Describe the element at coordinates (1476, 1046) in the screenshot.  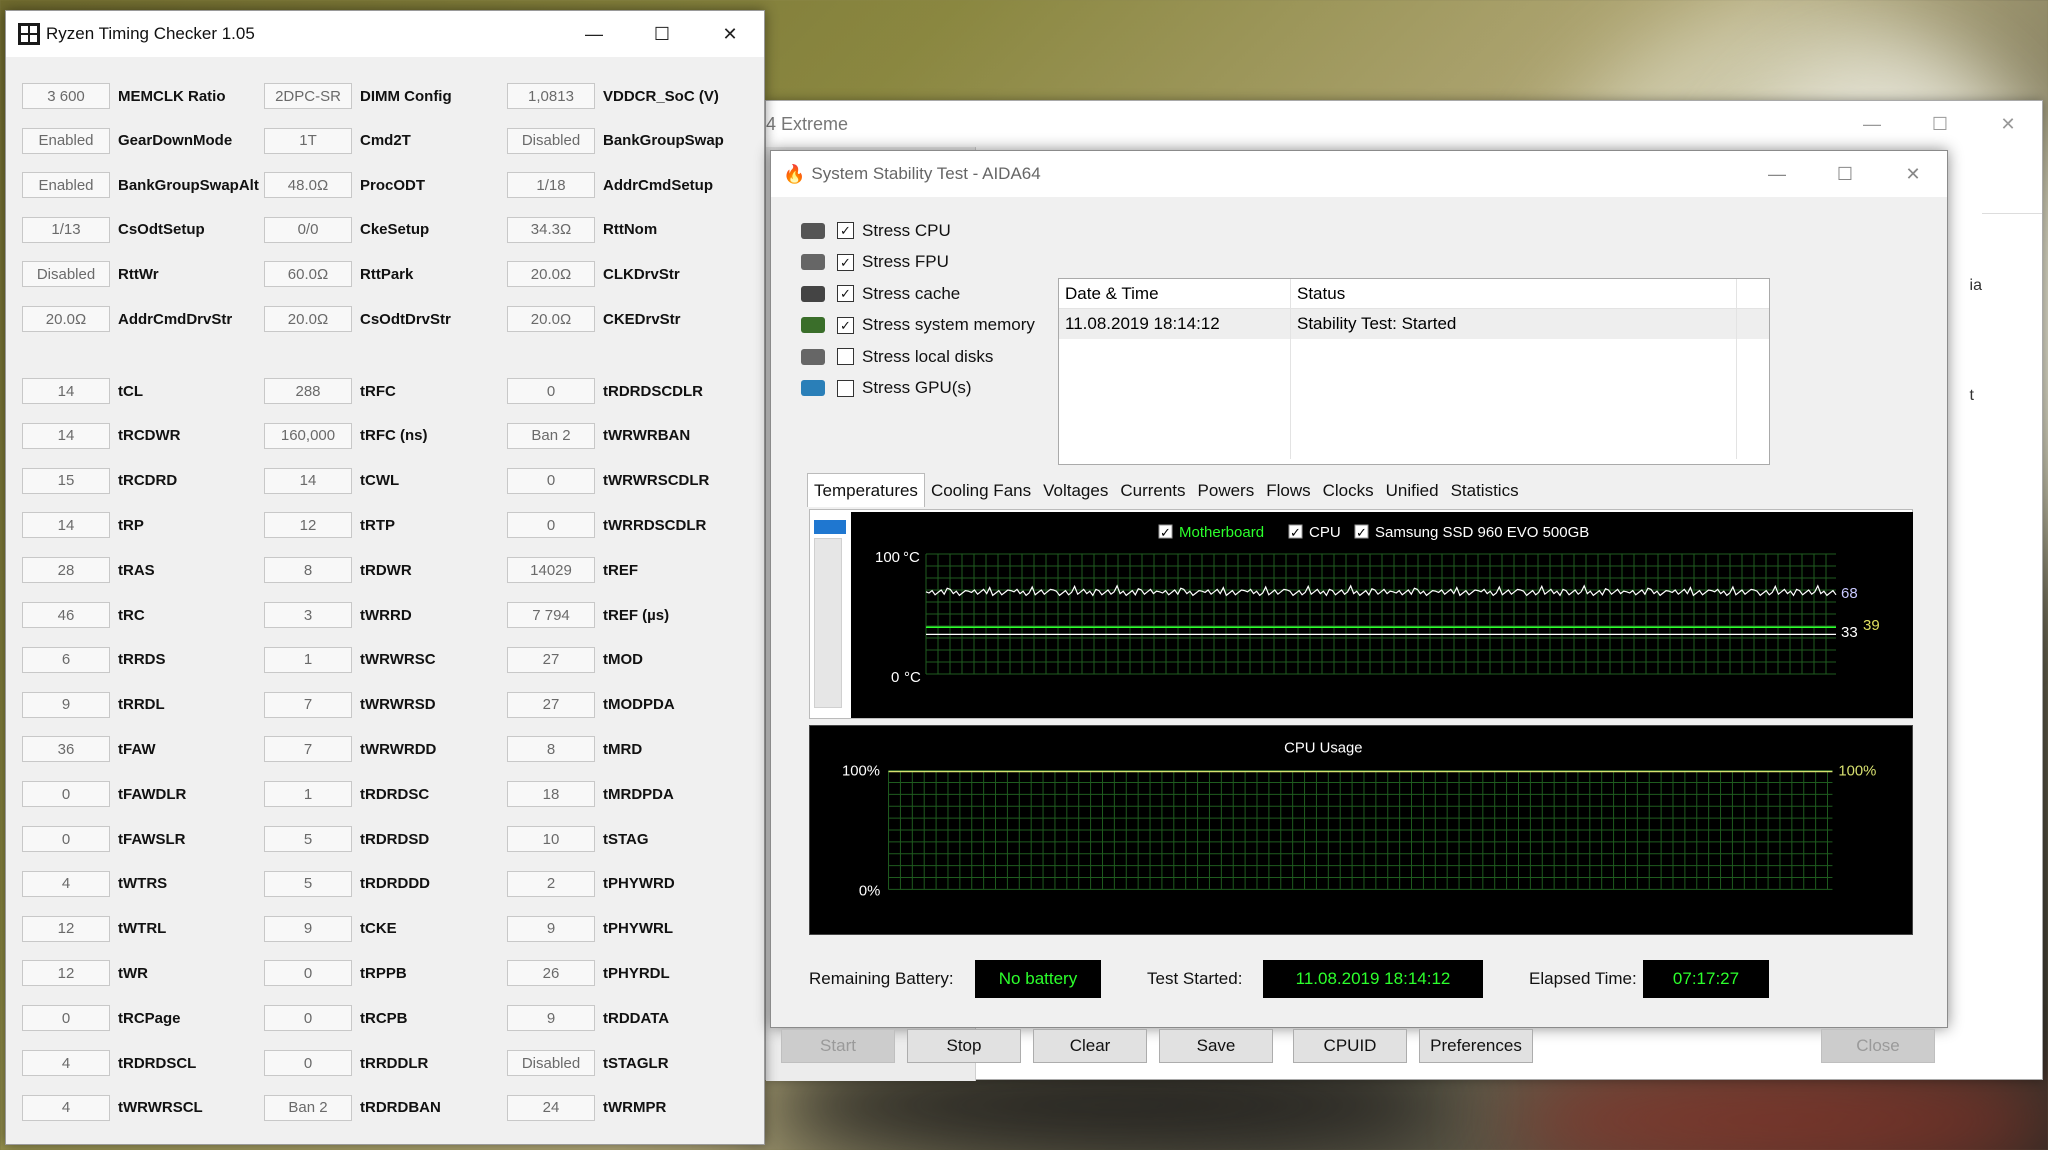
I see `preferences-button: Preferences` at that location.